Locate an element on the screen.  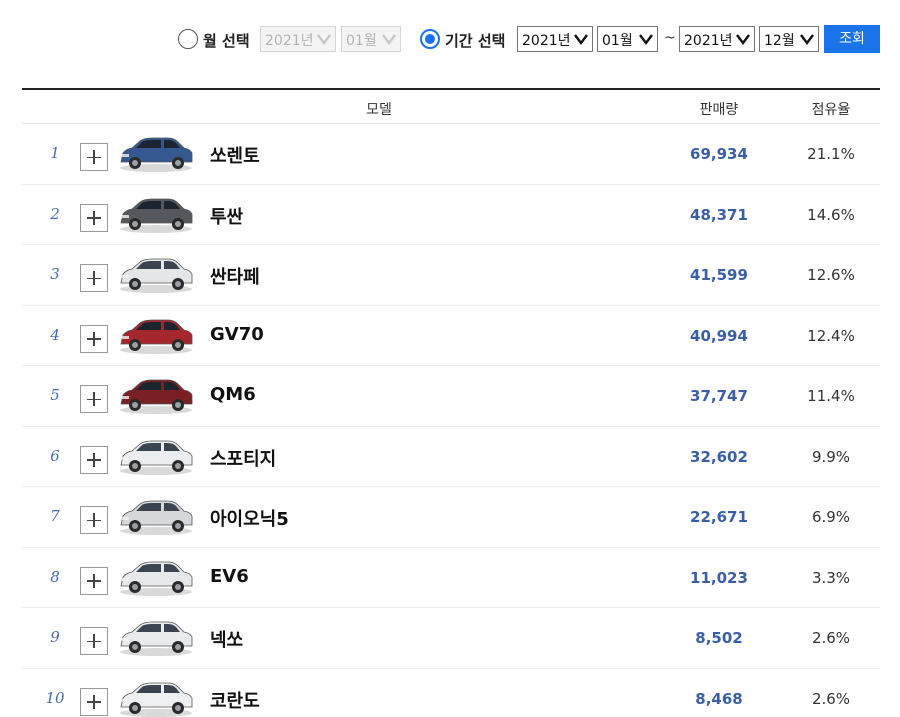
model-name: QM6 is located at coordinates (233, 394).